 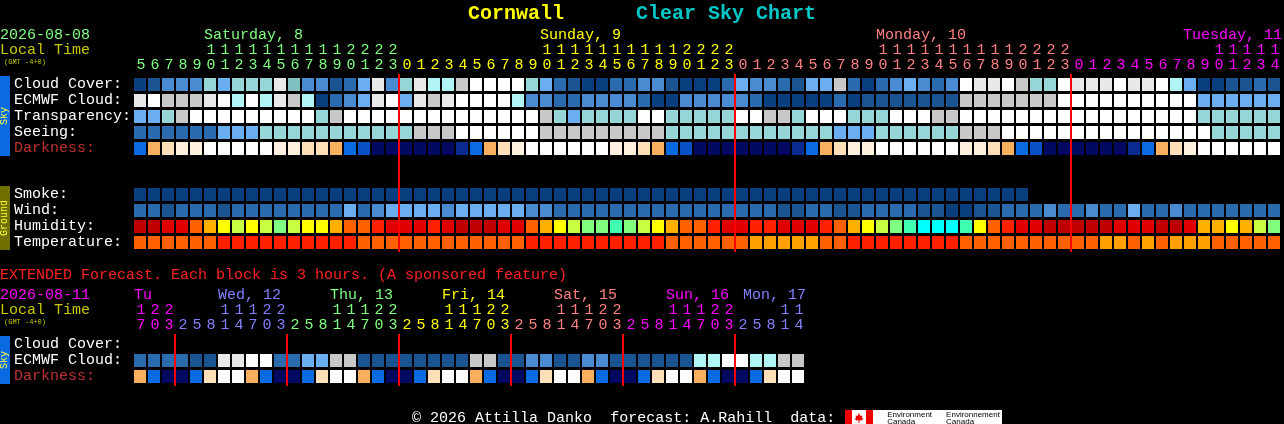 I want to click on row-label: Wind:, so click(x=37, y=210).